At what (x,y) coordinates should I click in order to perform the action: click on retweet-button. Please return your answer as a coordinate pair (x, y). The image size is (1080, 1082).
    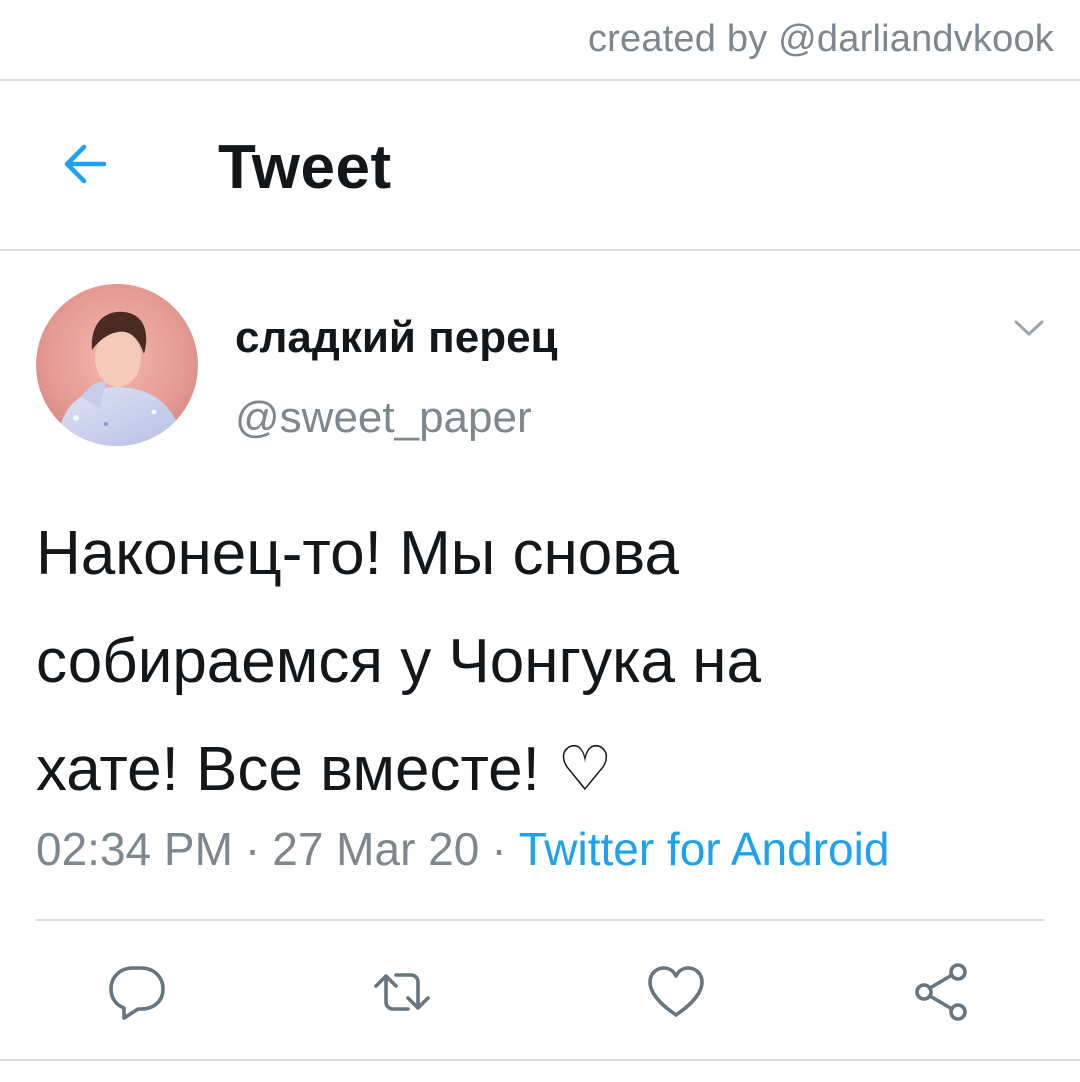
    Looking at the image, I should click on (402, 992).